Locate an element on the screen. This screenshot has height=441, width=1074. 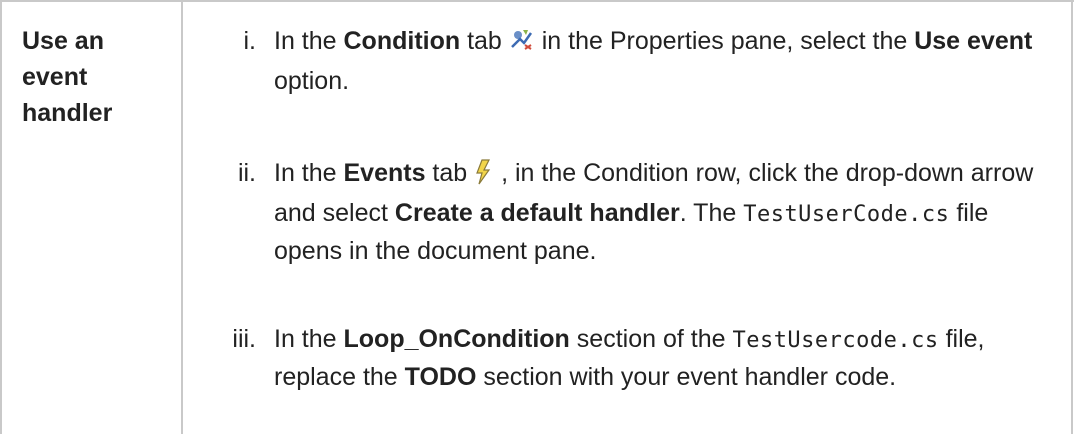
table-top-border is located at coordinates (537, 1).